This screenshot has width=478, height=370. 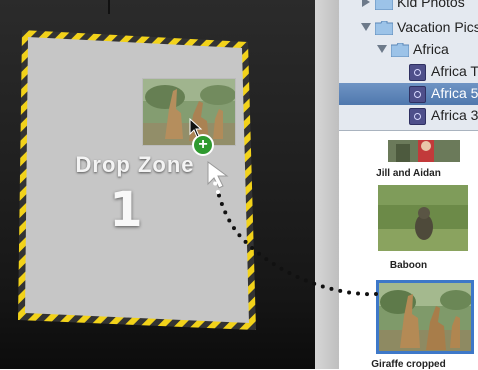 What do you see at coordinates (294, 234) in the screenshot?
I see `drag-path` at bounding box center [294, 234].